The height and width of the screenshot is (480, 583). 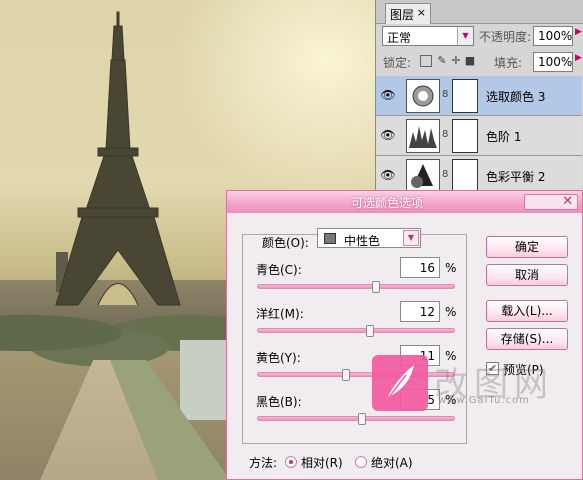 I want to click on cyan-label: 青色(C):, so click(x=279, y=270).